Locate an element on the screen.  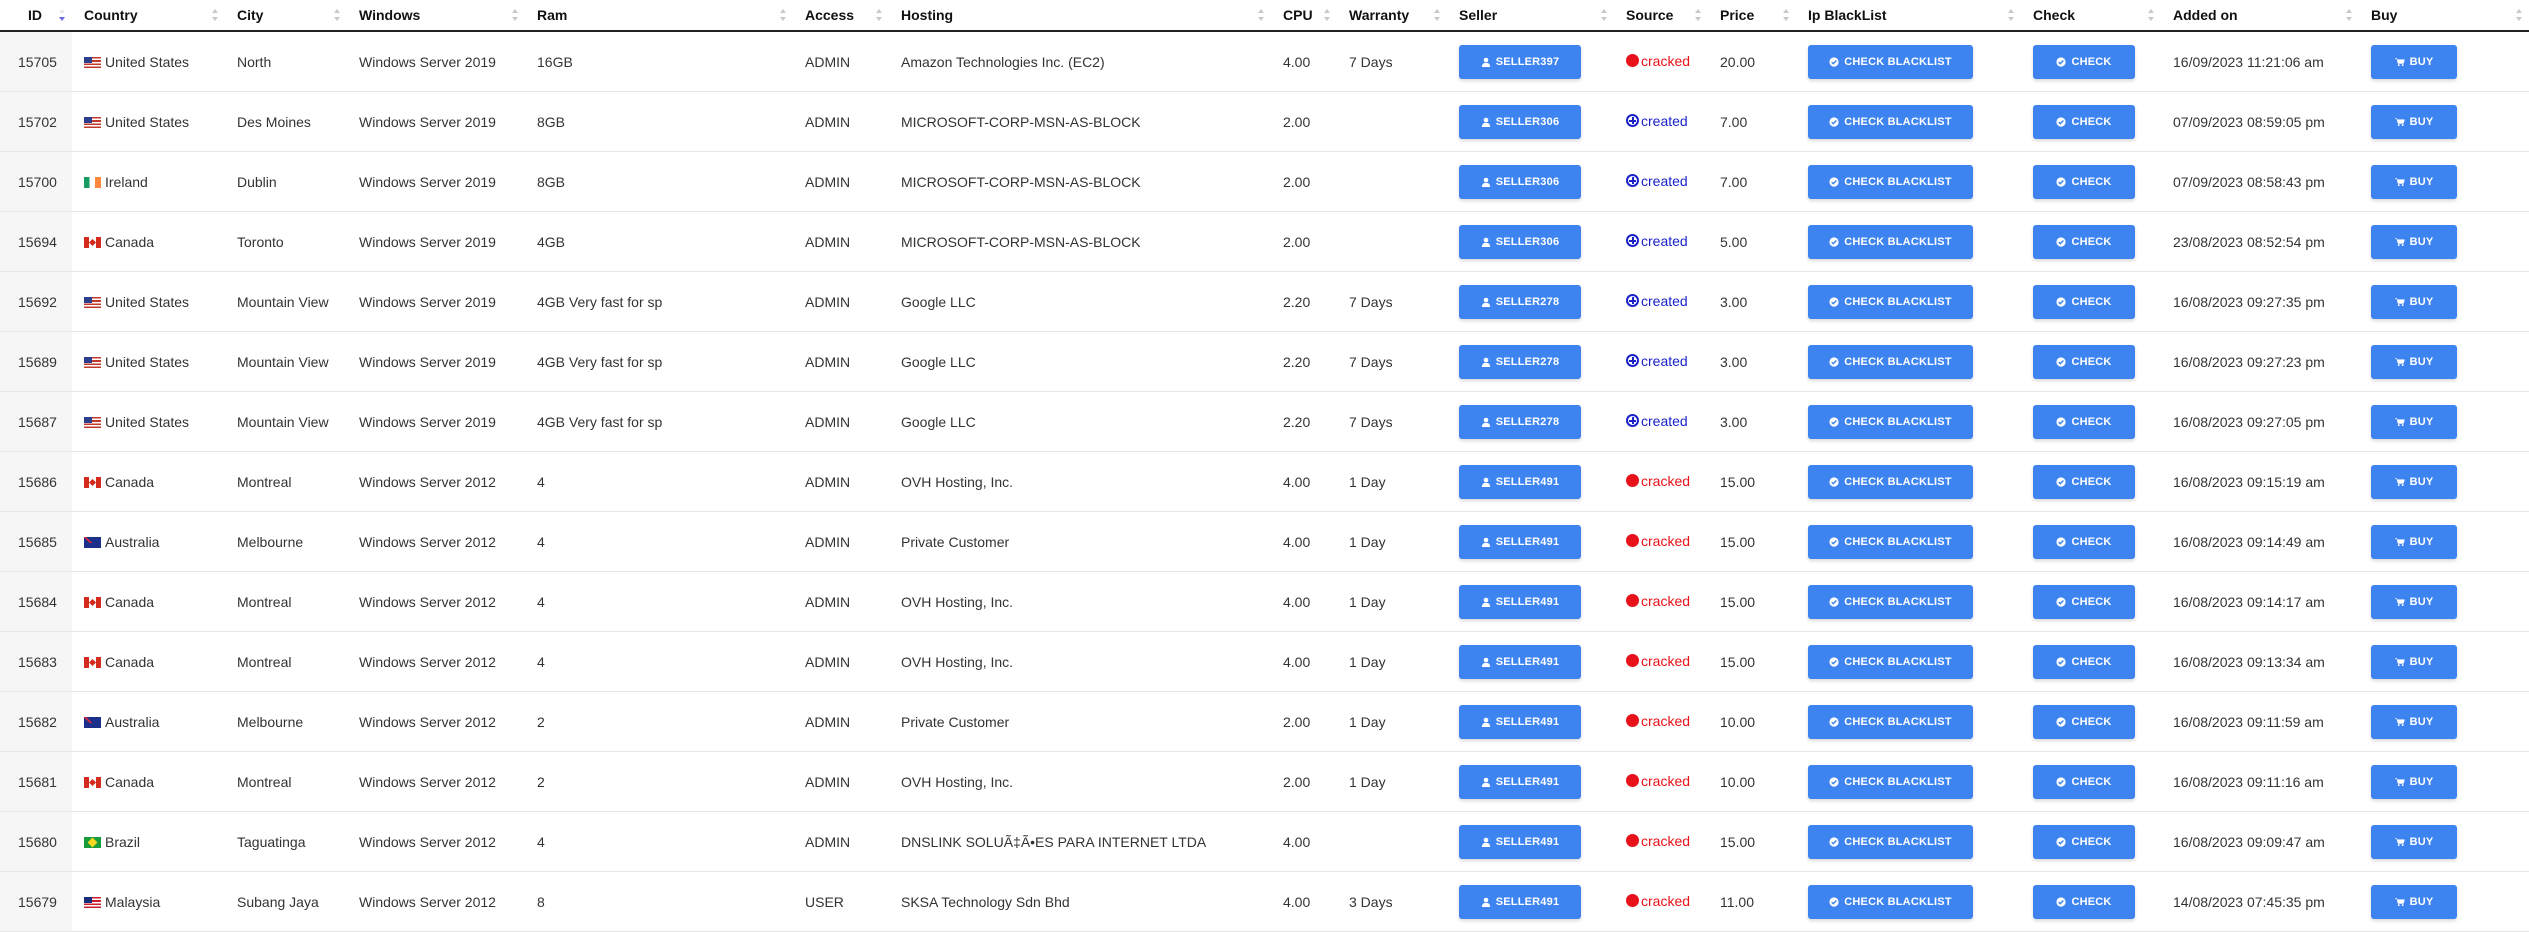
ram-text: 8GB is located at coordinates (551, 181).